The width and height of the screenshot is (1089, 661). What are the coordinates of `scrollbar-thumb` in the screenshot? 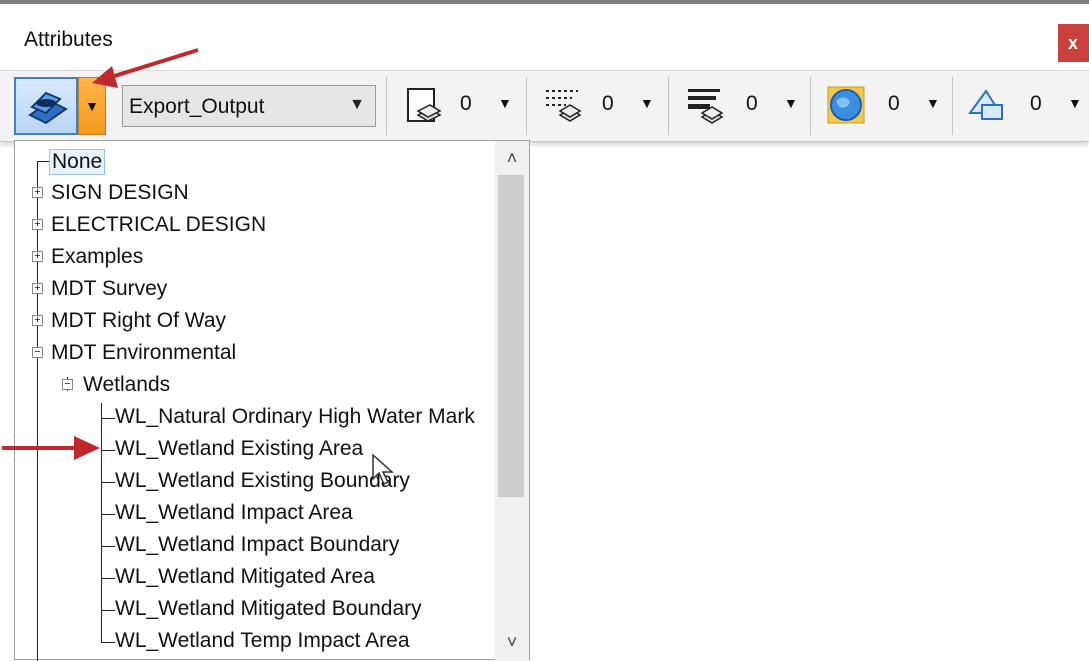 It's located at (511, 336).